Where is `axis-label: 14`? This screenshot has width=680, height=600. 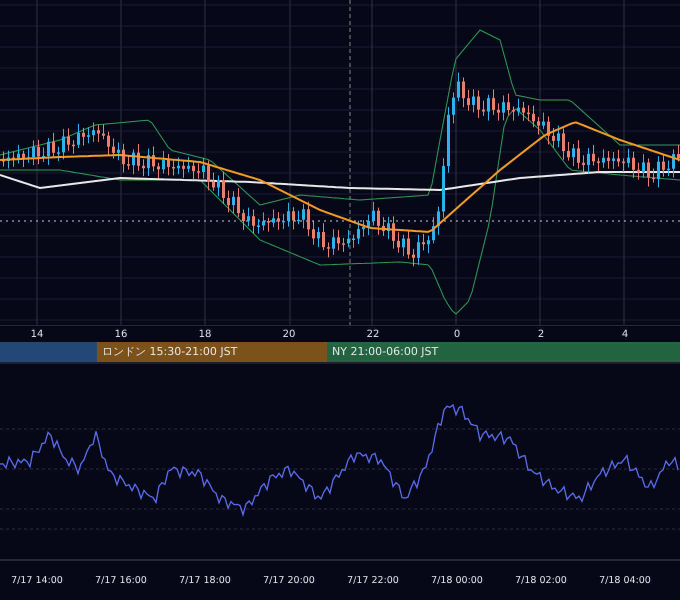 axis-label: 14 is located at coordinates (37, 334).